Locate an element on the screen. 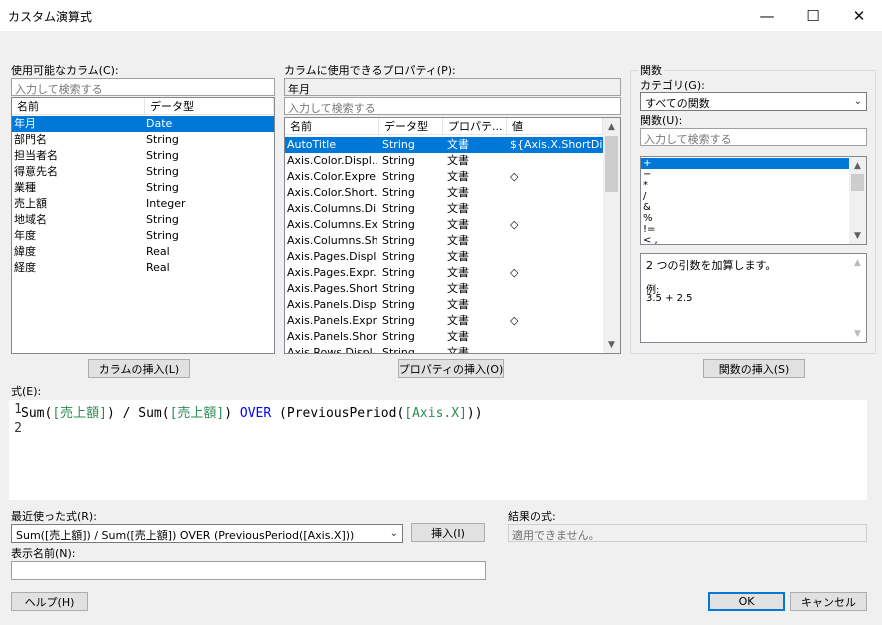 The image size is (882, 625). function-item: != is located at coordinates (745, 229).